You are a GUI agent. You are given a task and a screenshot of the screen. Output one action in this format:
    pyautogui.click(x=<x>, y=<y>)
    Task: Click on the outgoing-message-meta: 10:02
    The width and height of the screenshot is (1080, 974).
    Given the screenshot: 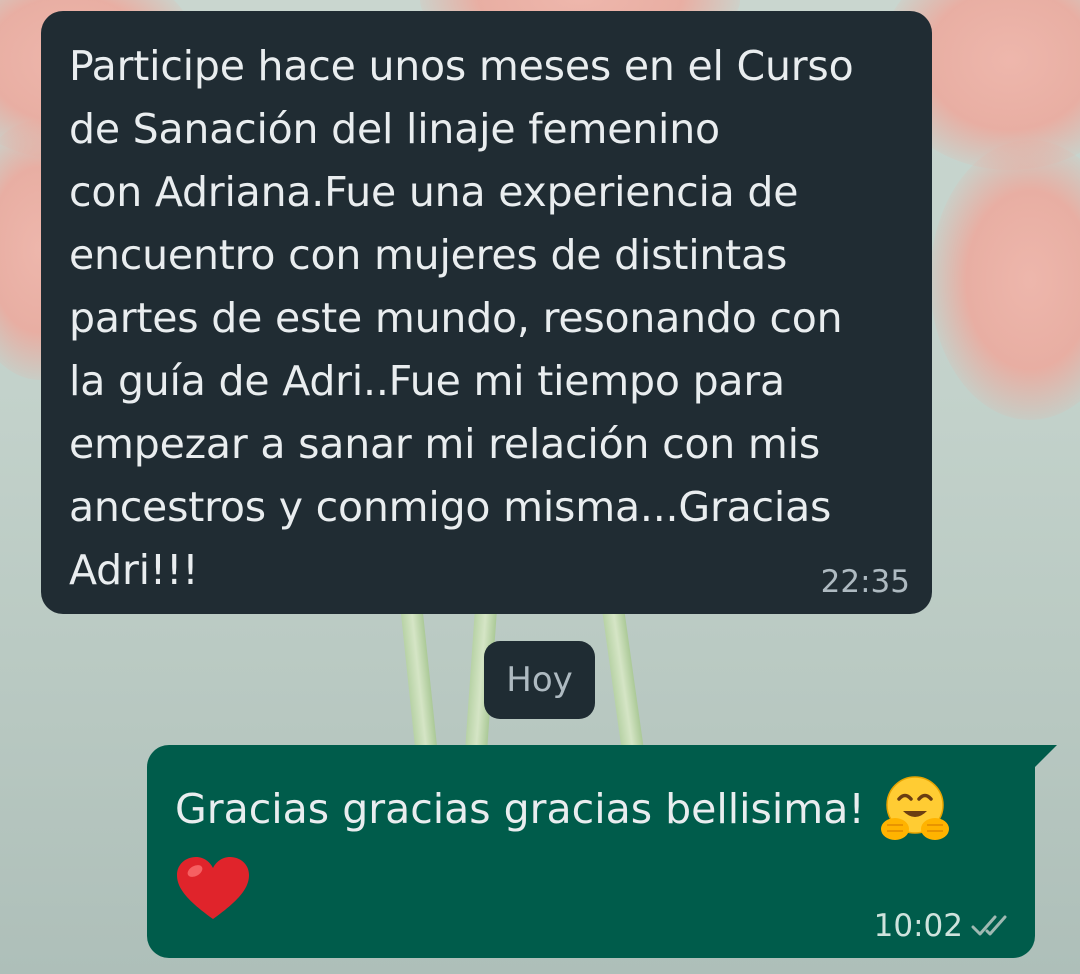 What is the action you would take?
    pyautogui.click(x=943, y=926)
    